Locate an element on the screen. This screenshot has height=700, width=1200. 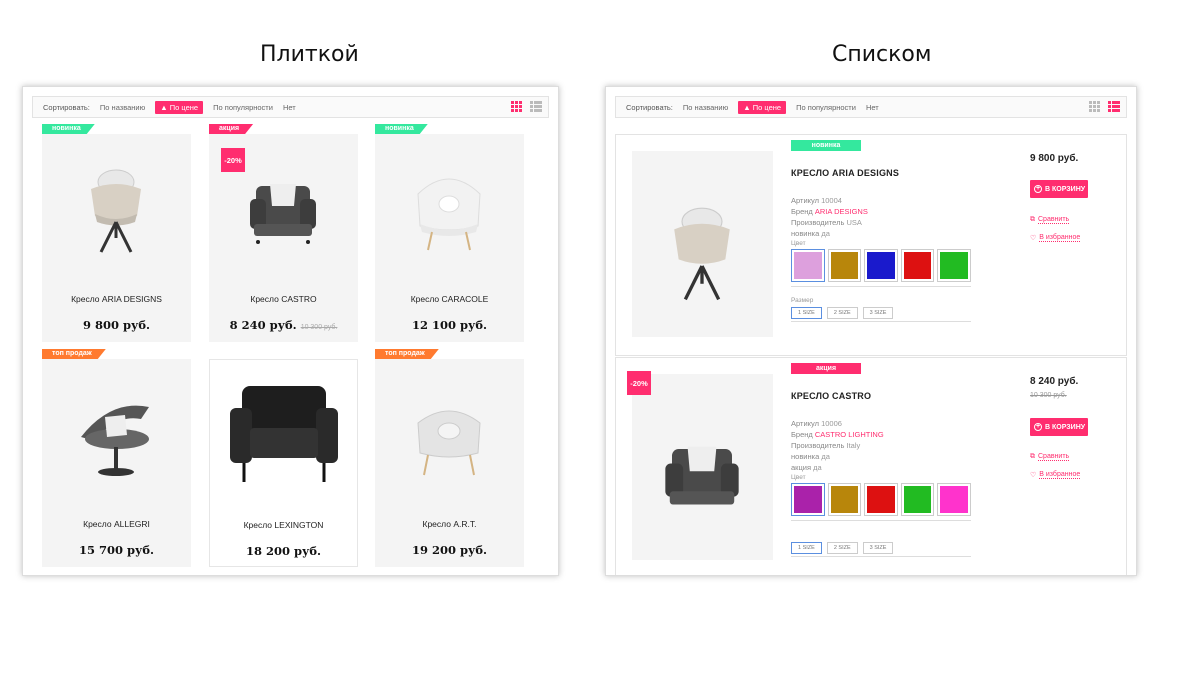
size-label: Размер is located at coordinates (802, 300).